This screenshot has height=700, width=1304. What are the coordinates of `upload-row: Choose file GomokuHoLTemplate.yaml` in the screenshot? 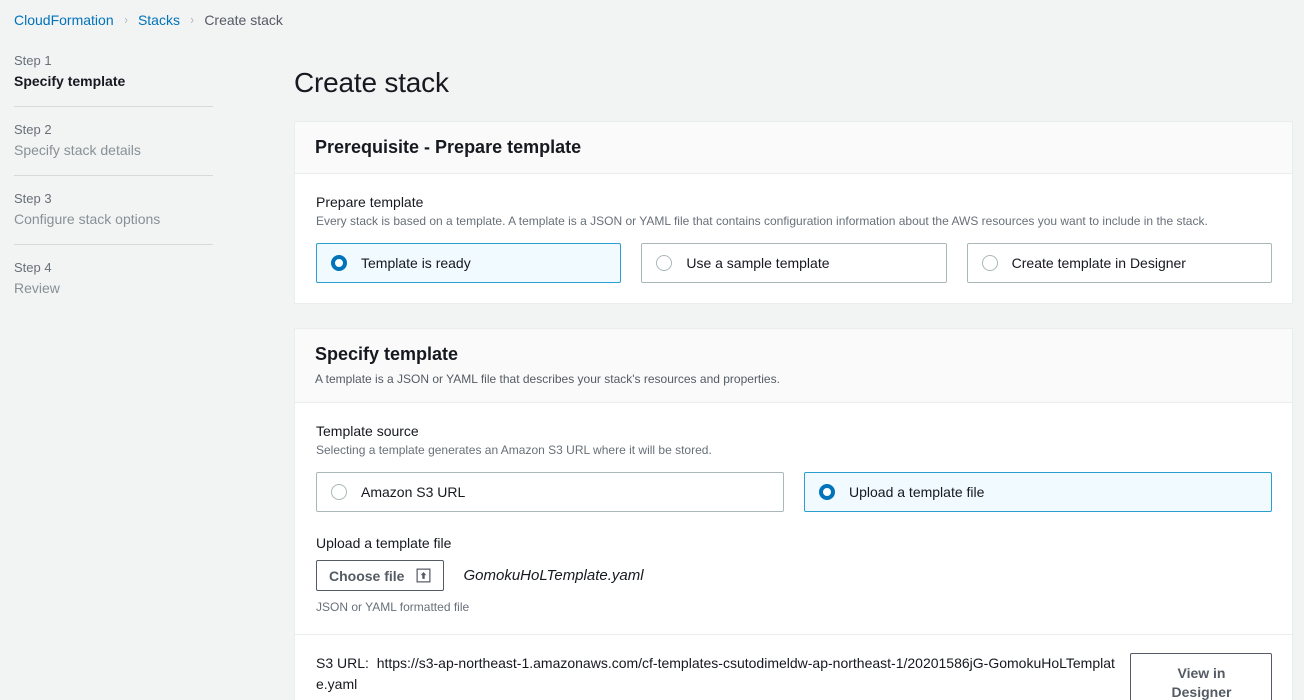 It's located at (794, 575).